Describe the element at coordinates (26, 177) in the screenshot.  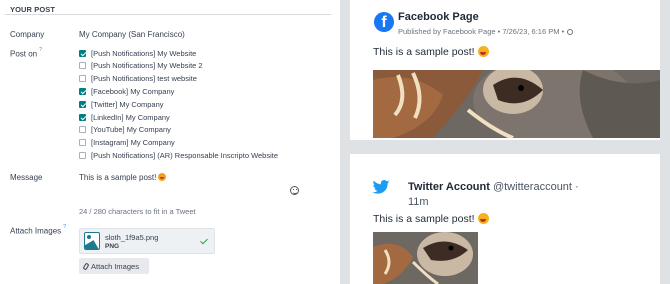
I see `message-label: Message` at that location.